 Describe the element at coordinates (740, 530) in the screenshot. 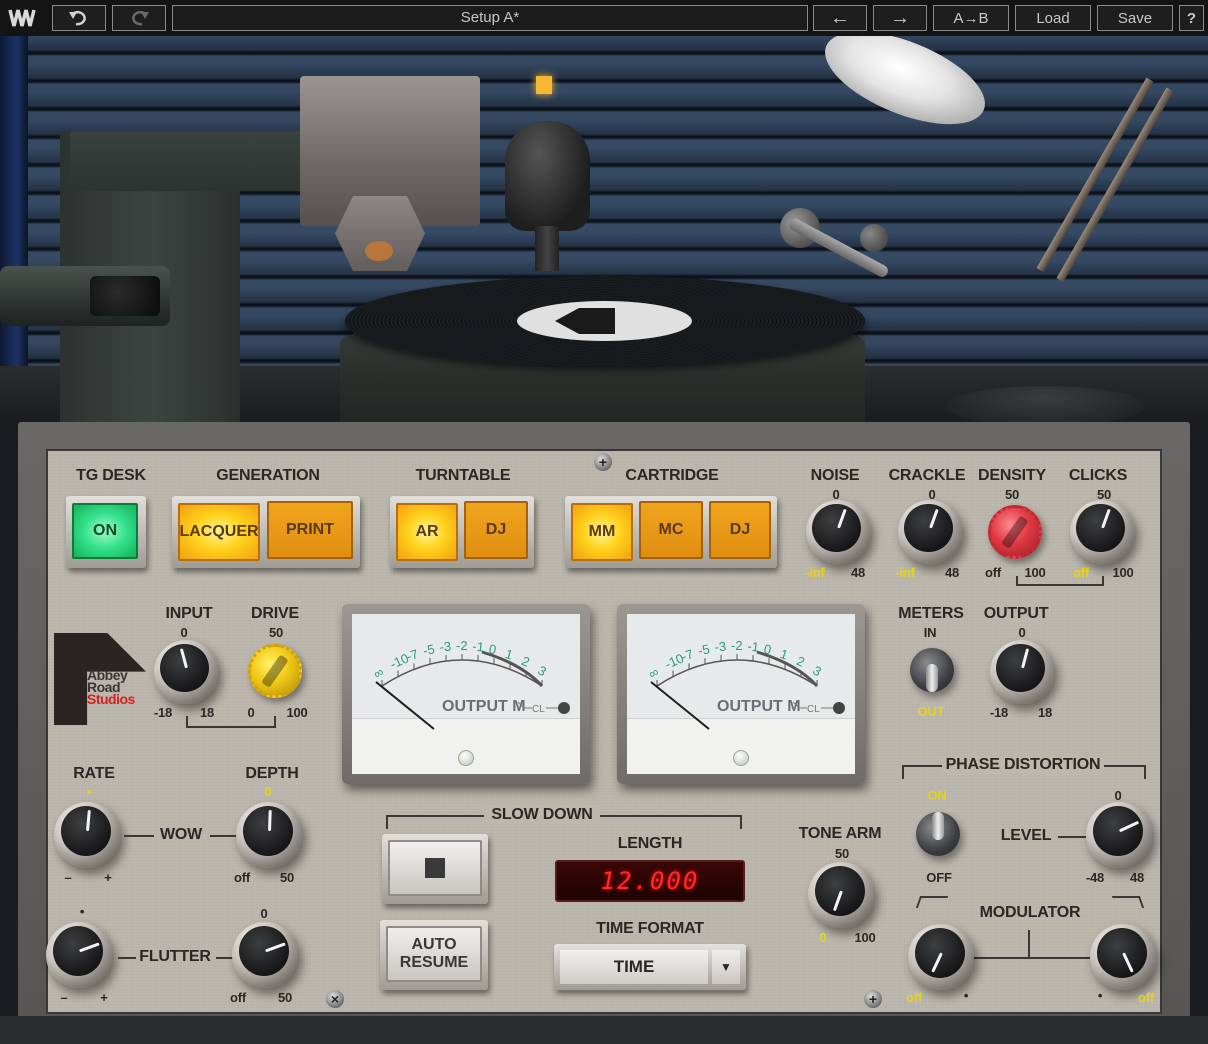

I see `cartridge-dj-button: DJ` at that location.